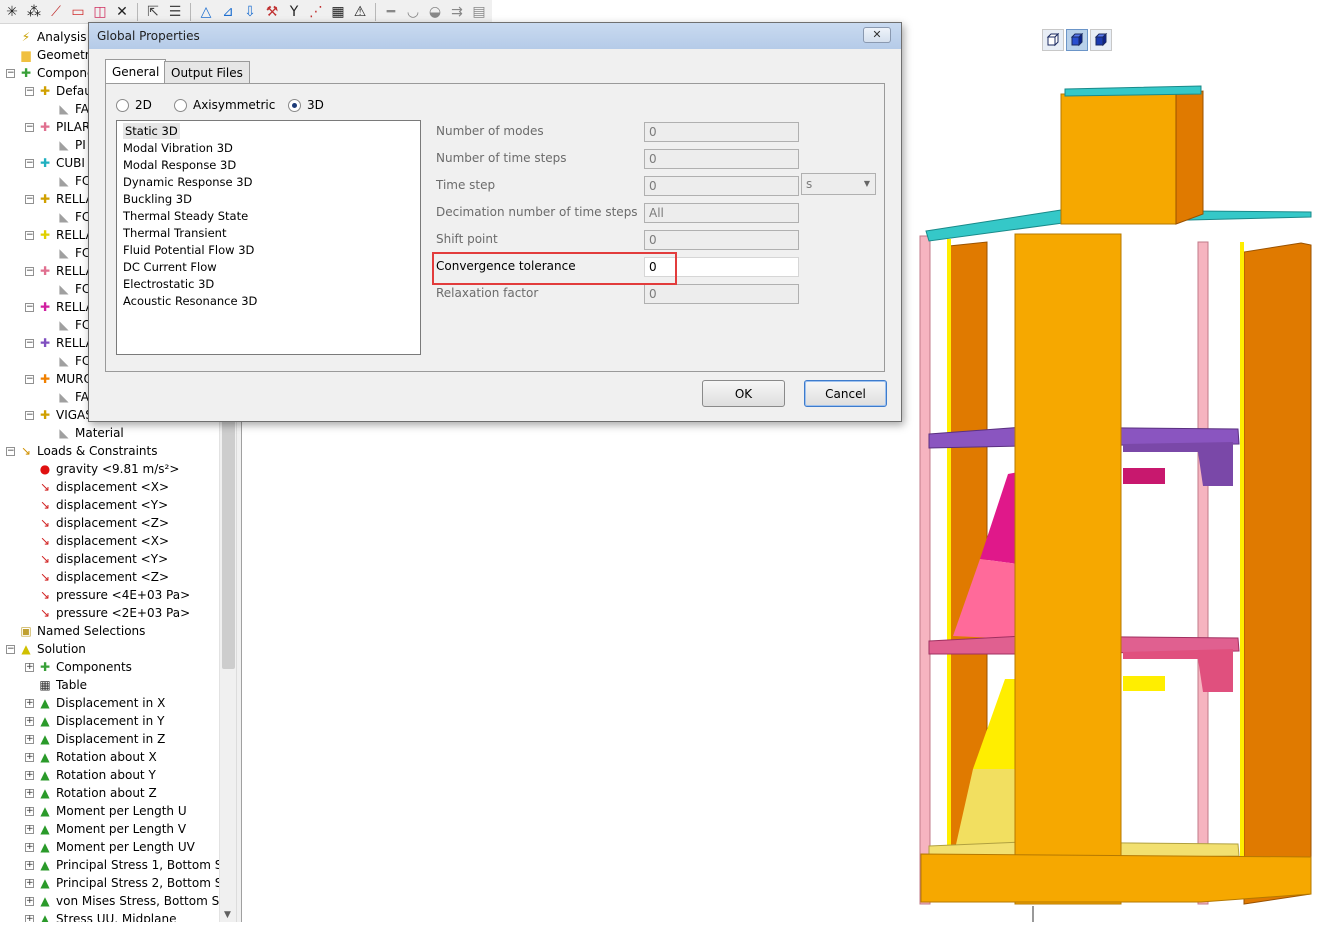 This screenshot has height=925, width=1342. What do you see at coordinates (110, 451) in the screenshot?
I see `tree-item: − ↘ Loads & Constraints` at bounding box center [110, 451].